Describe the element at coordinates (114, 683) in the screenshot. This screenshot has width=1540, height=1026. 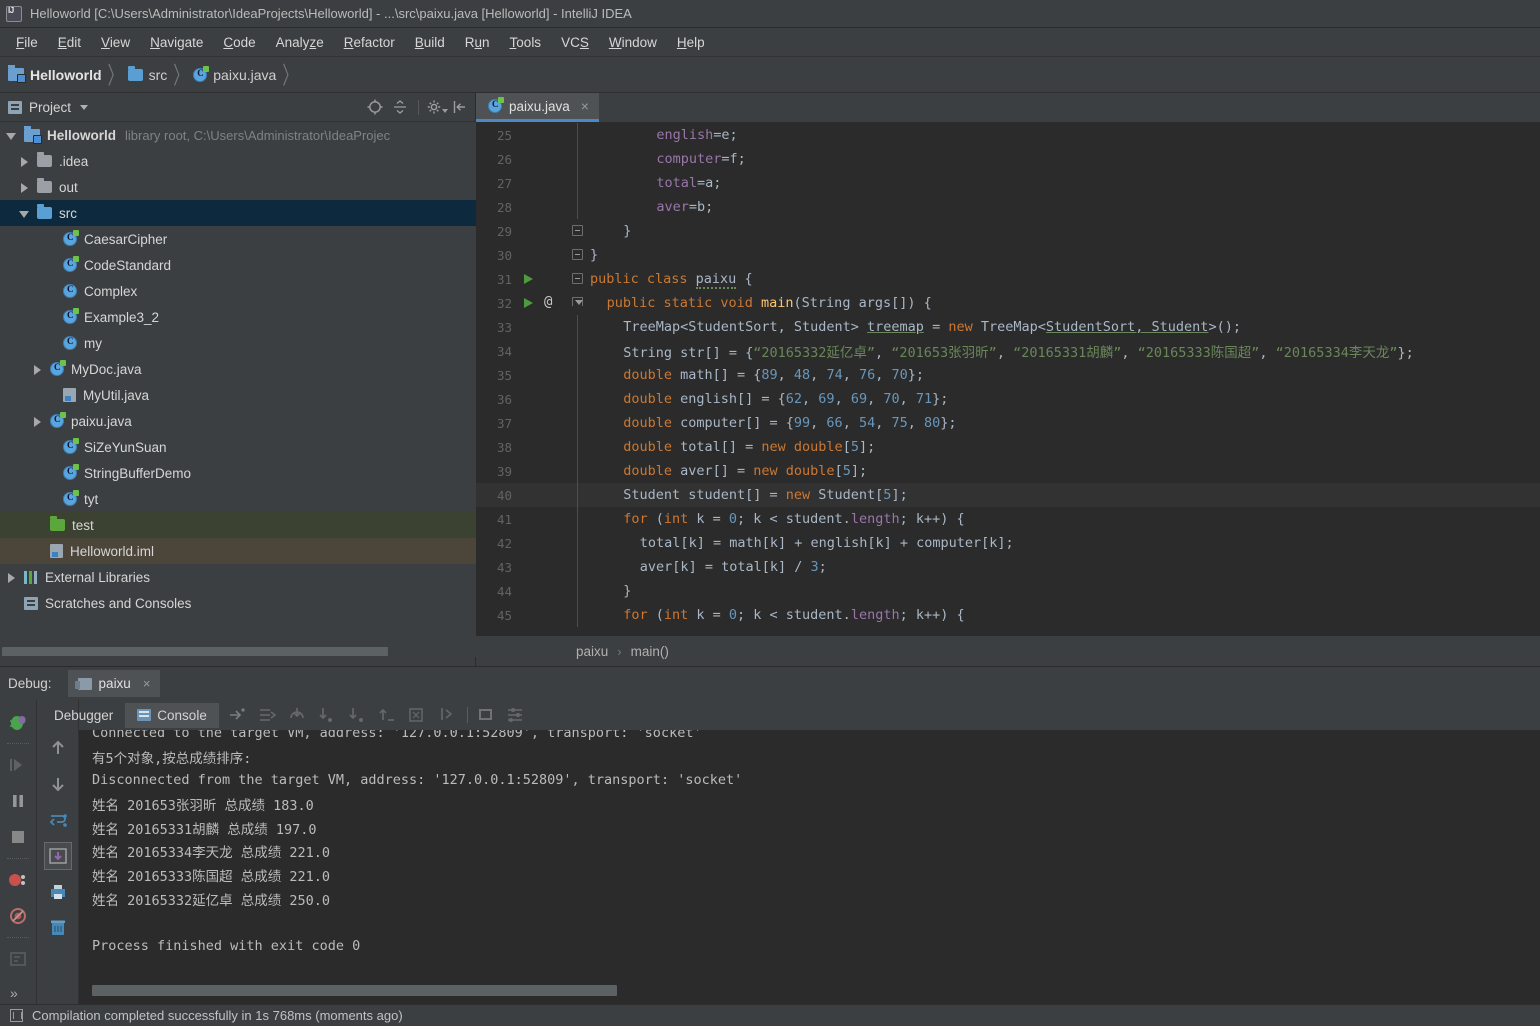
I see `debug-session-tab: paixu ×` at that location.